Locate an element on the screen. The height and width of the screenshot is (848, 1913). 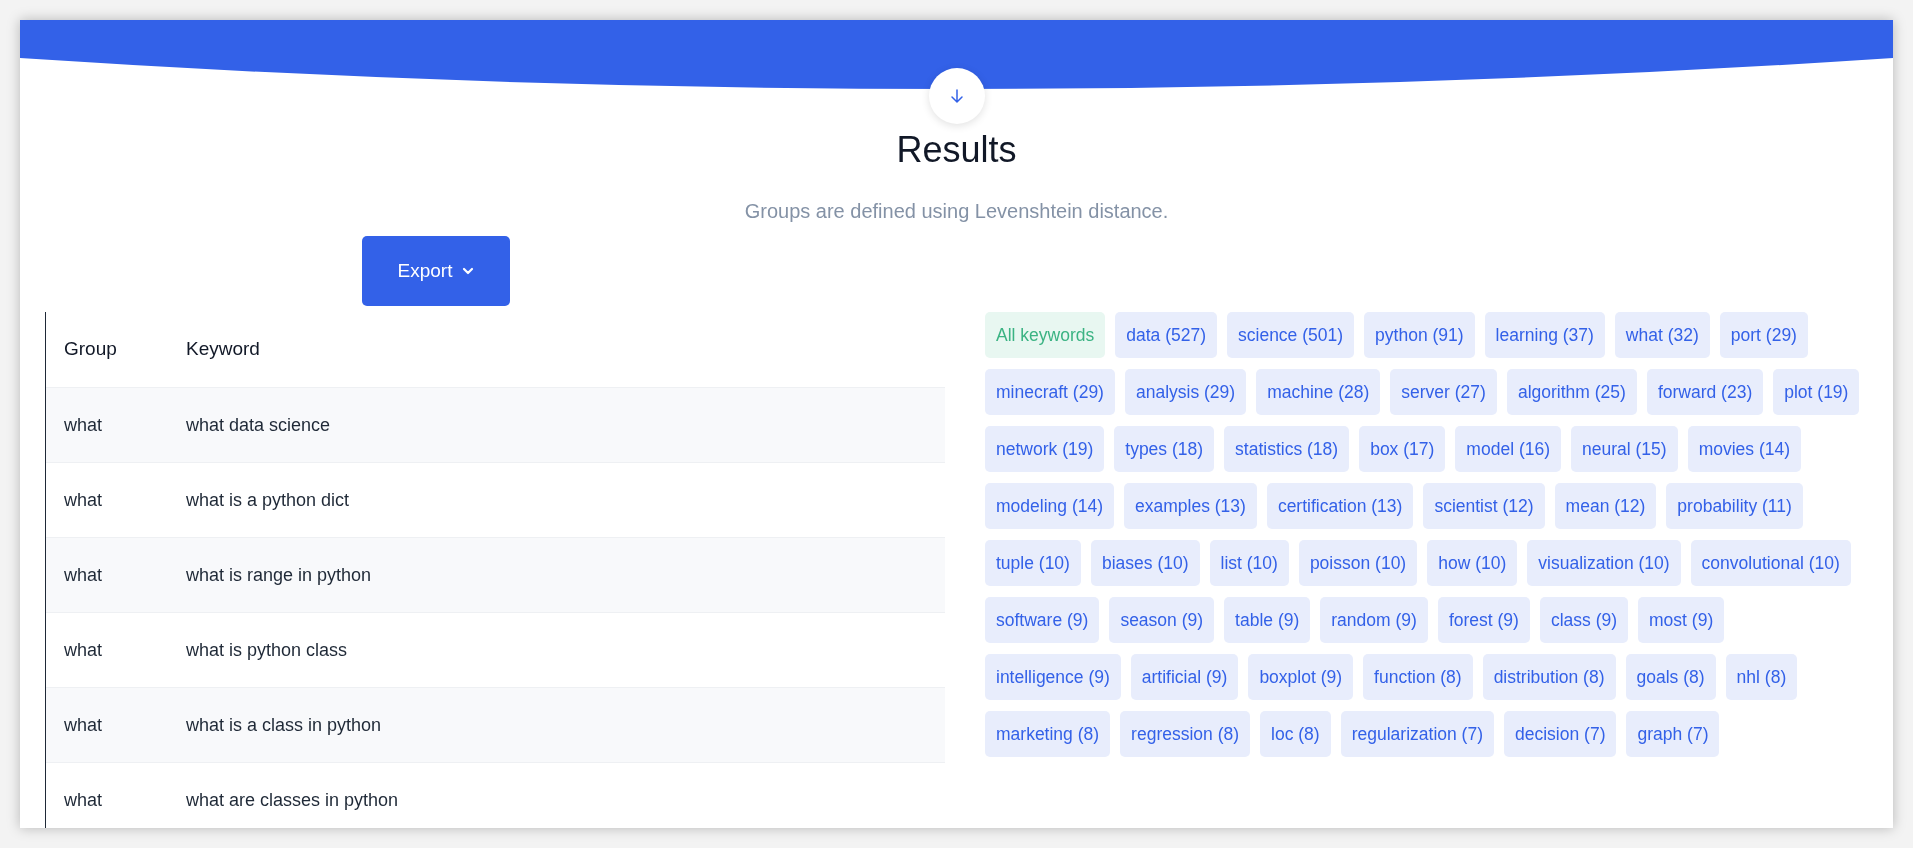
keyword-tag: port (29) is located at coordinates (1763, 335).